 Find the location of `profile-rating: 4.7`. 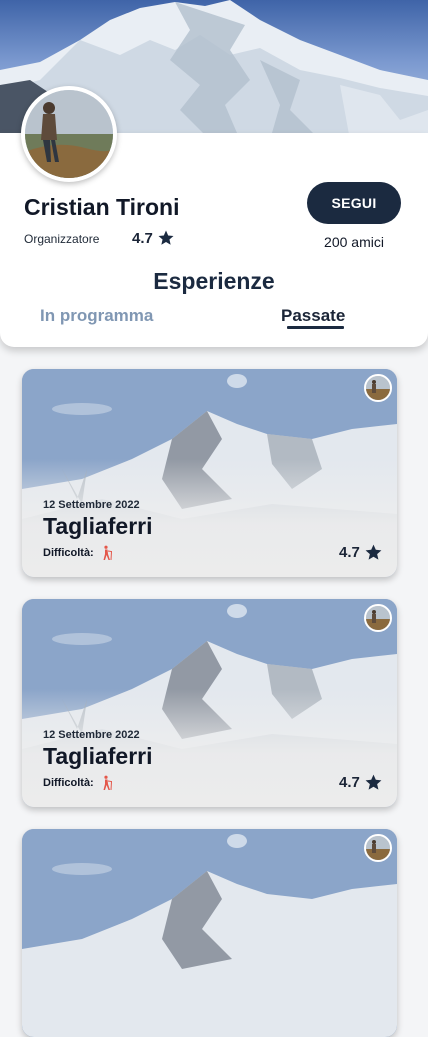

profile-rating: 4.7 is located at coordinates (153, 238).